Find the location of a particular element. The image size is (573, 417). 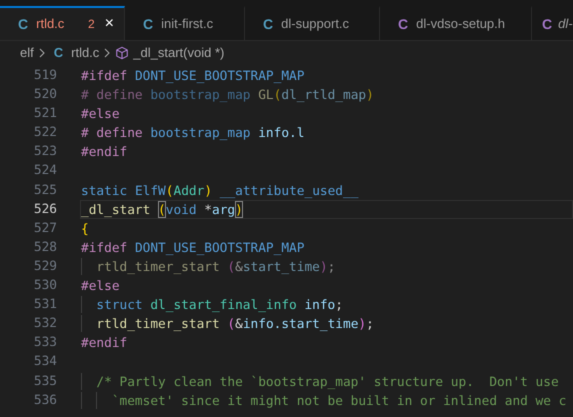

editor-tab: C rtld.c 2 × is located at coordinates (62, 23).